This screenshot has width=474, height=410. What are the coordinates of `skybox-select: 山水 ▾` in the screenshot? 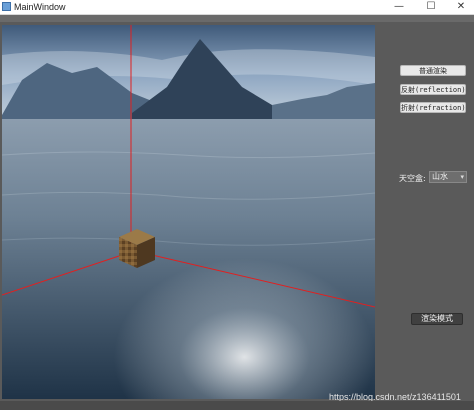 It's located at (448, 177).